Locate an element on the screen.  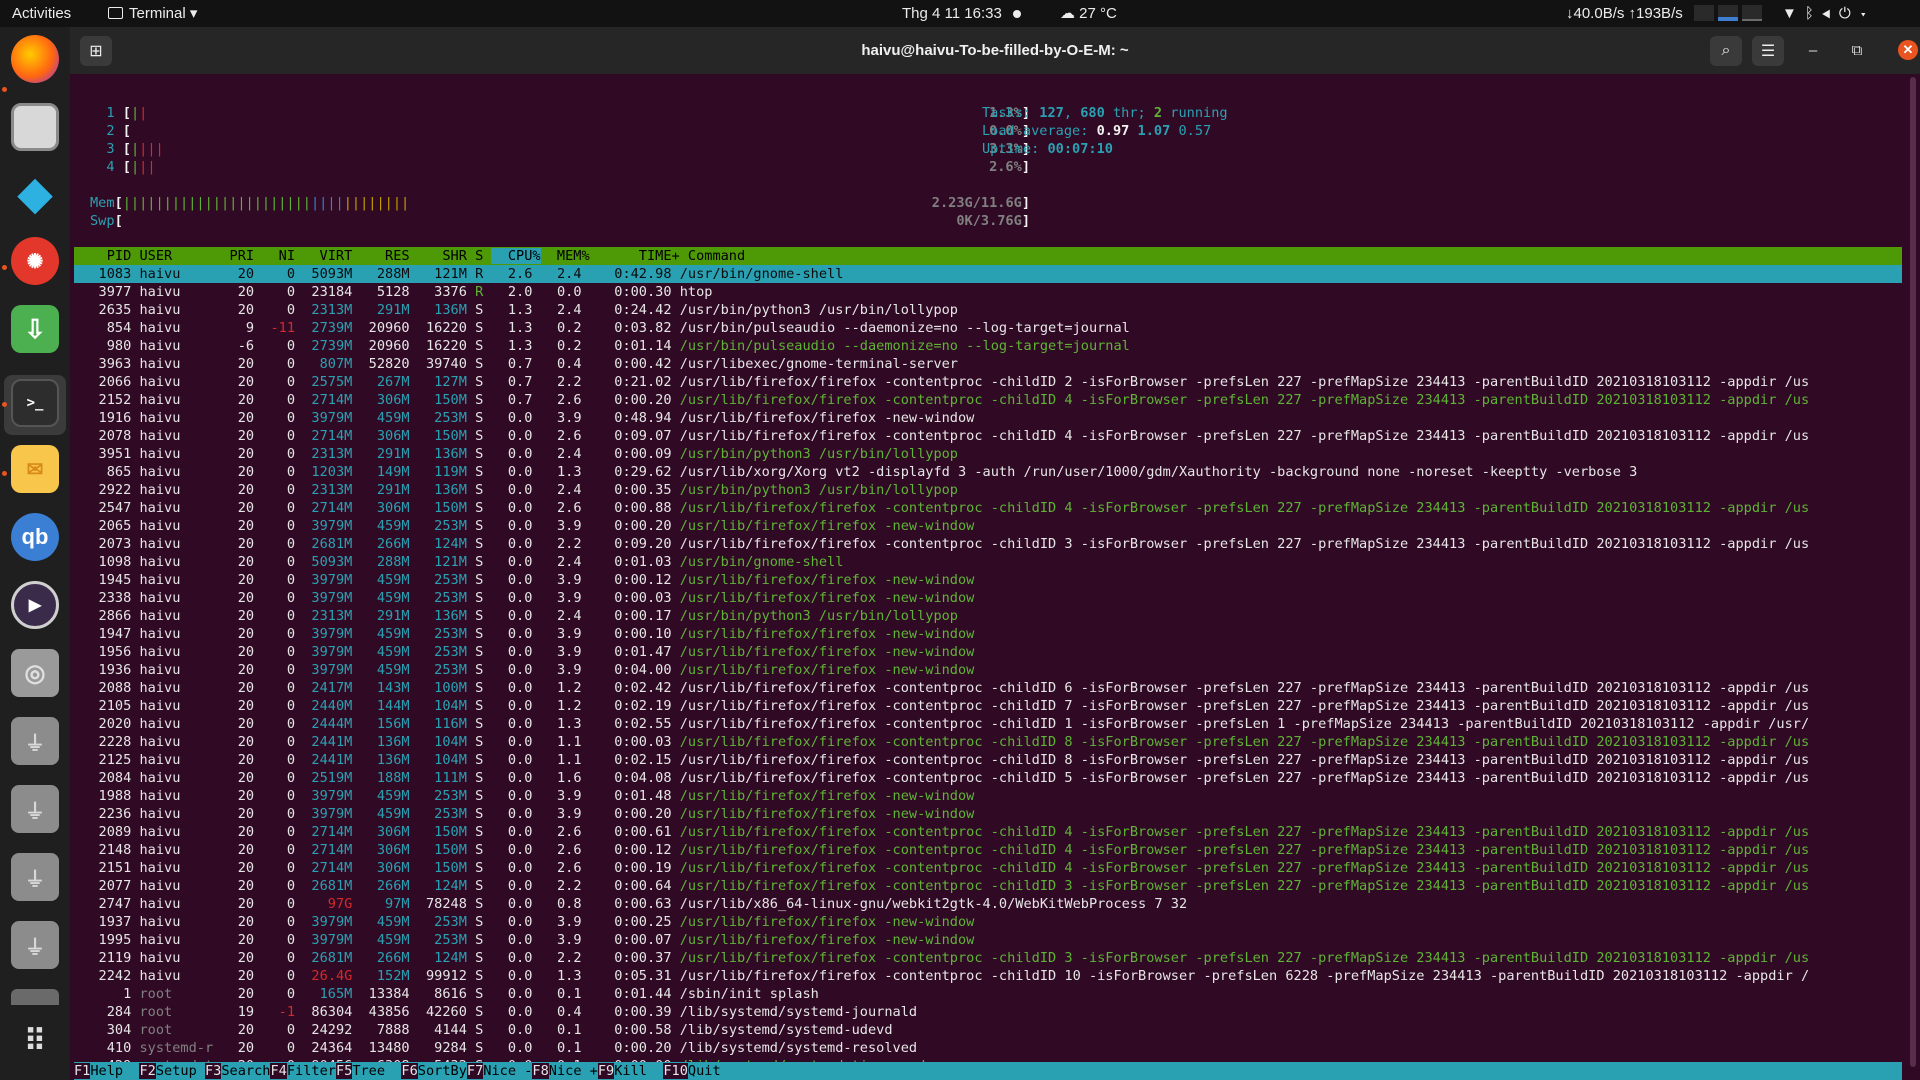
column-header-cpu: CPU% is located at coordinates (516, 256).